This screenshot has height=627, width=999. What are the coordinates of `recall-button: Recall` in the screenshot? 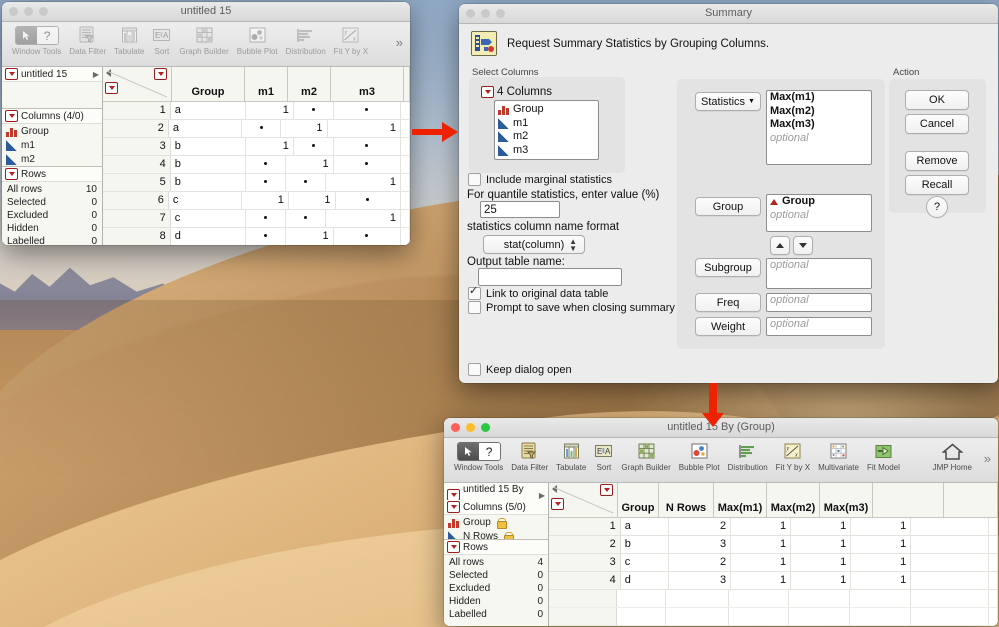 It's located at (937, 185).